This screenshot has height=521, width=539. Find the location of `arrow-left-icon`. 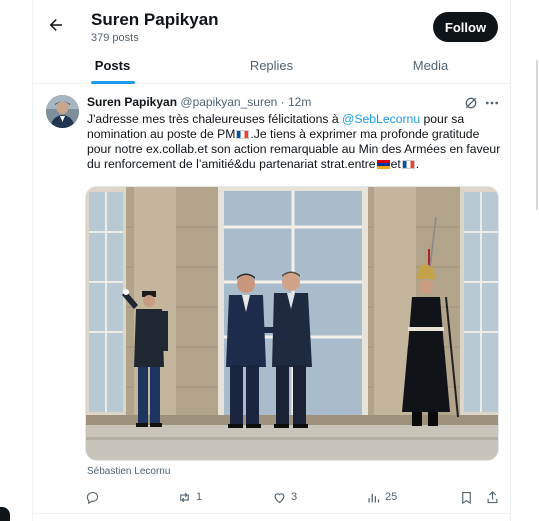

arrow-left-icon is located at coordinates (55, 25).